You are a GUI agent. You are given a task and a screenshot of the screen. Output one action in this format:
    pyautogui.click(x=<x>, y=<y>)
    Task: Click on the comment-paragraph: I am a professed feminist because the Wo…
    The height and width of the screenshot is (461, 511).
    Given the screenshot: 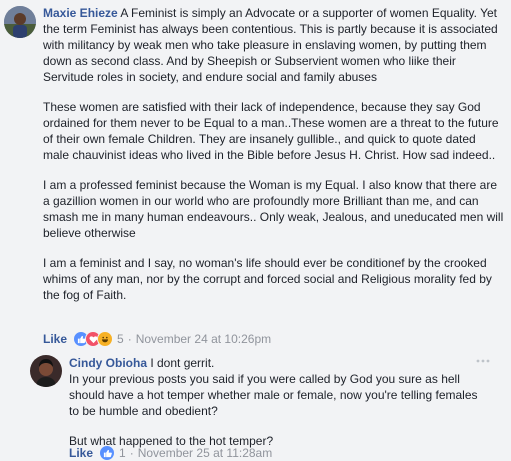 What is the action you would take?
    pyautogui.click(x=273, y=209)
    